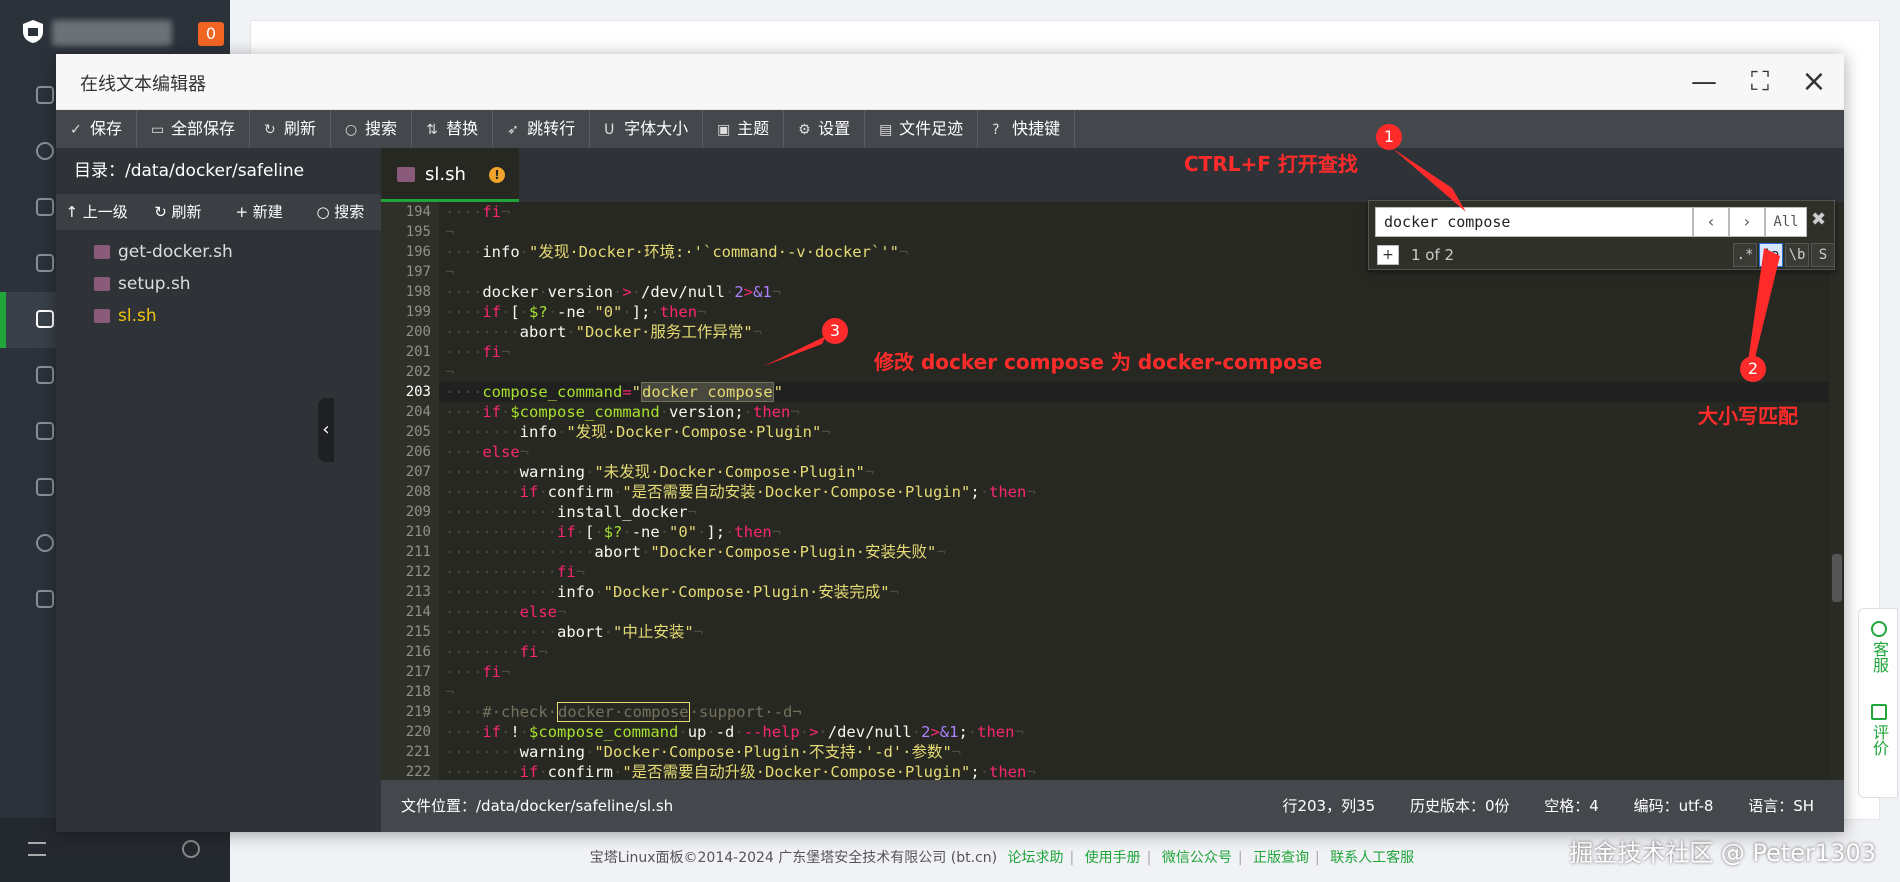 This screenshot has height=882, width=1900. I want to click on footer-copyright: 宝塔Linux面板©2014-2024 广东堡塔安全技术有限公司 (bt.cn), so click(793, 858).